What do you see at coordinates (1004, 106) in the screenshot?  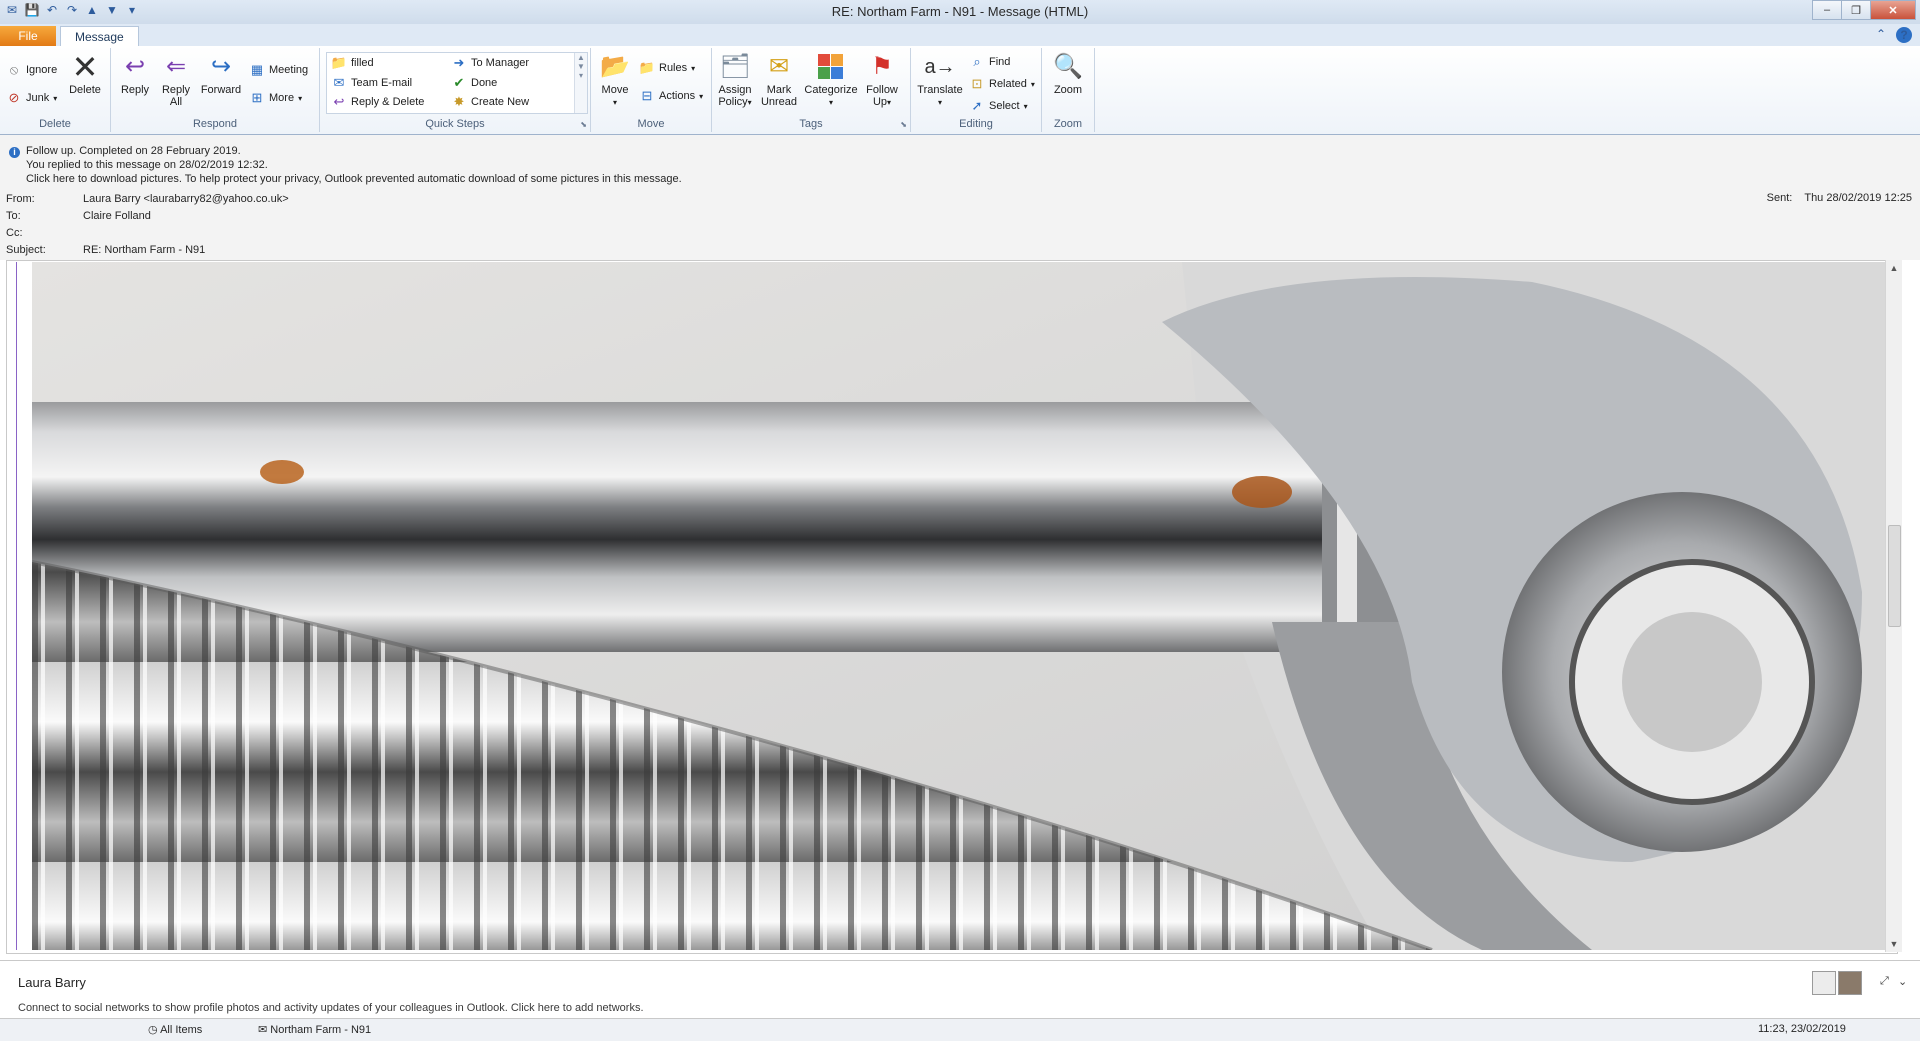 I see `select-label: Select` at bounding box center [1004, 106].